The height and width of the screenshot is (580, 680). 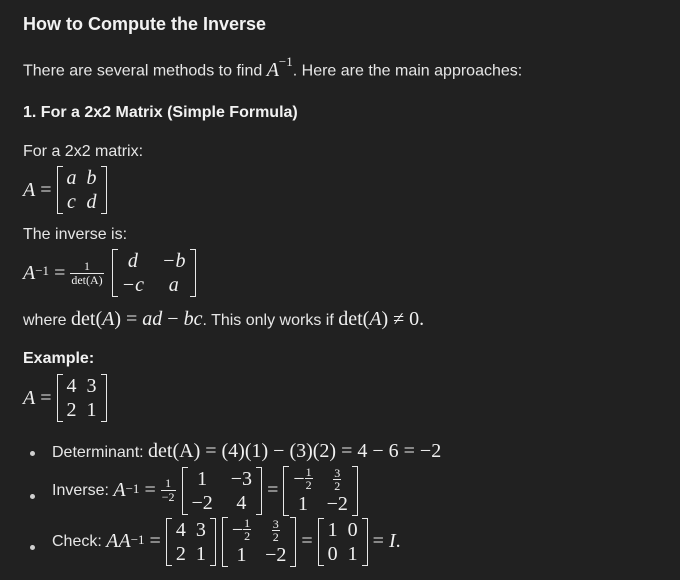 I want to click on a-inverse-symbol: A−1, so click(x=279, y=67).